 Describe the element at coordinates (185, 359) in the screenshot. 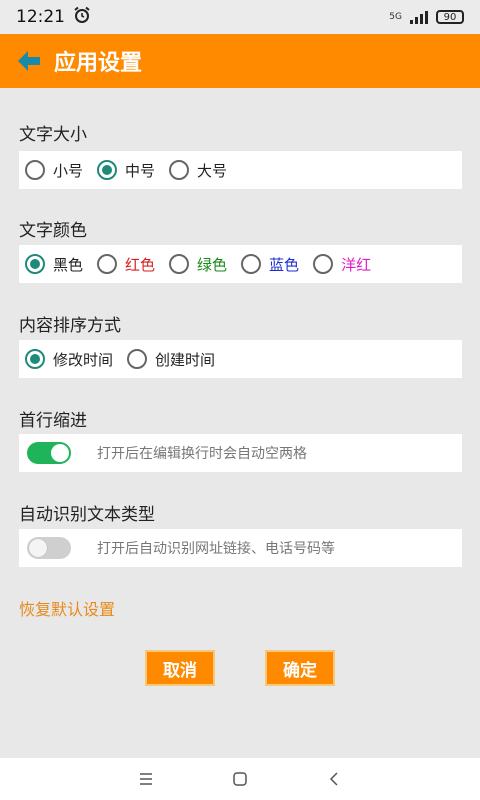

I see `option-label: 创建时间` at that location.